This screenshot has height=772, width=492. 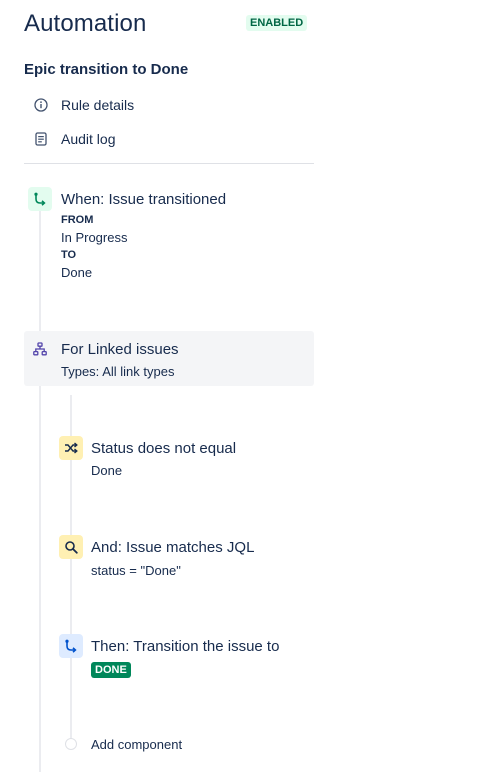 I want to click on trigger-to-label: TO, so click(x=69, y=255).